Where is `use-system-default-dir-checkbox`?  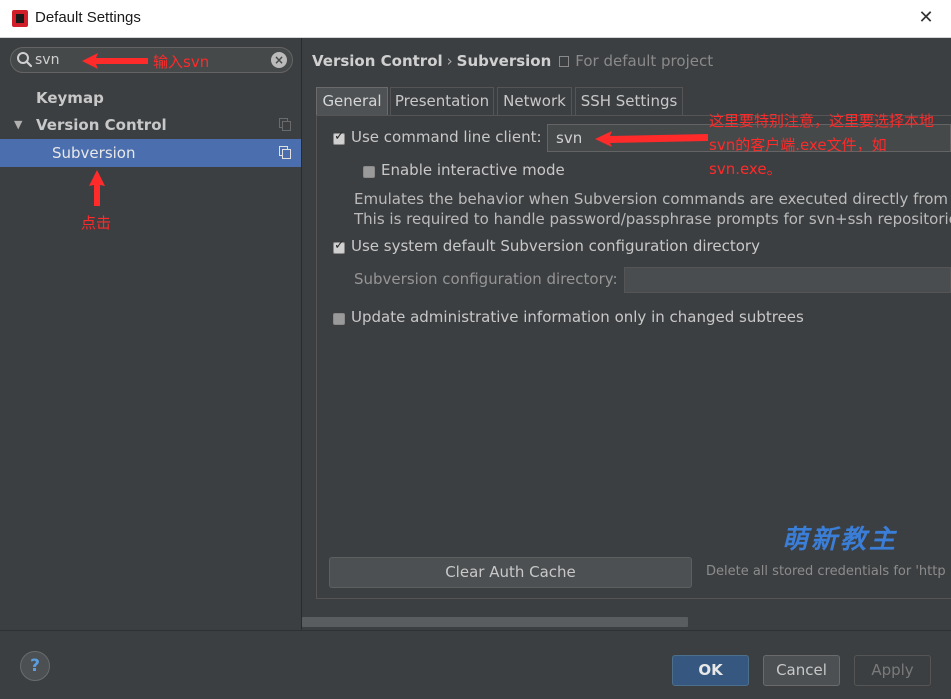
use-system-default-dir-checkbox is located at coordinates (339, 246).